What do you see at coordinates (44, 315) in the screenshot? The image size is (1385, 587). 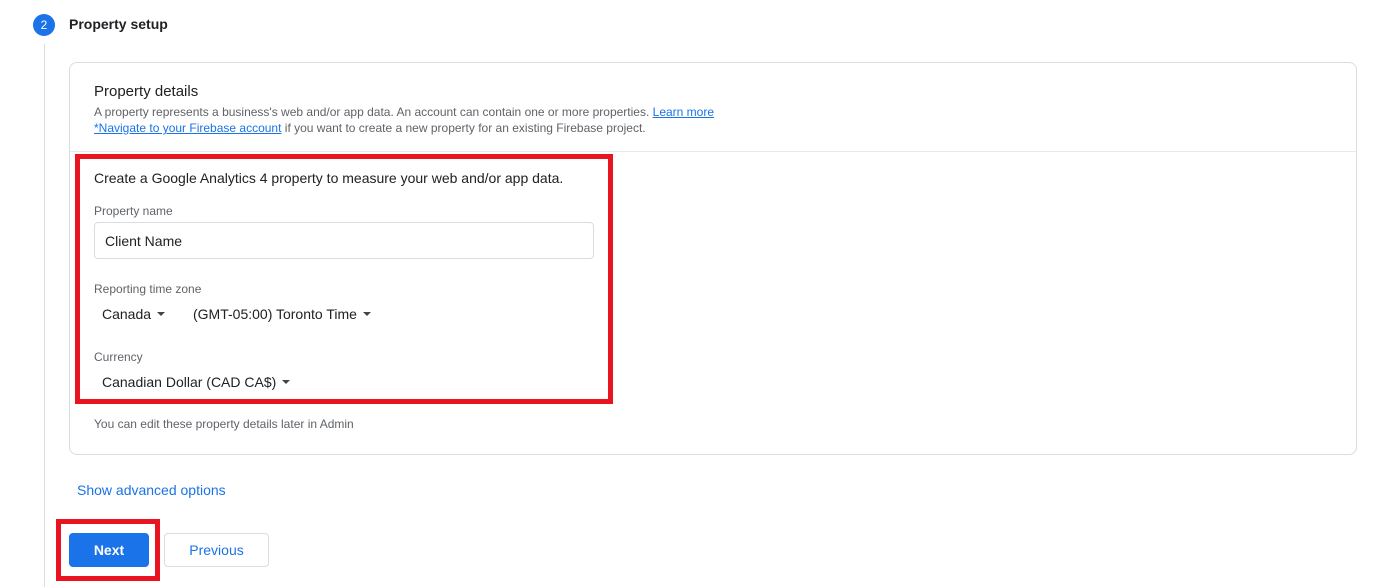 I see `step-connector-line` at bounding box center [44, 315].